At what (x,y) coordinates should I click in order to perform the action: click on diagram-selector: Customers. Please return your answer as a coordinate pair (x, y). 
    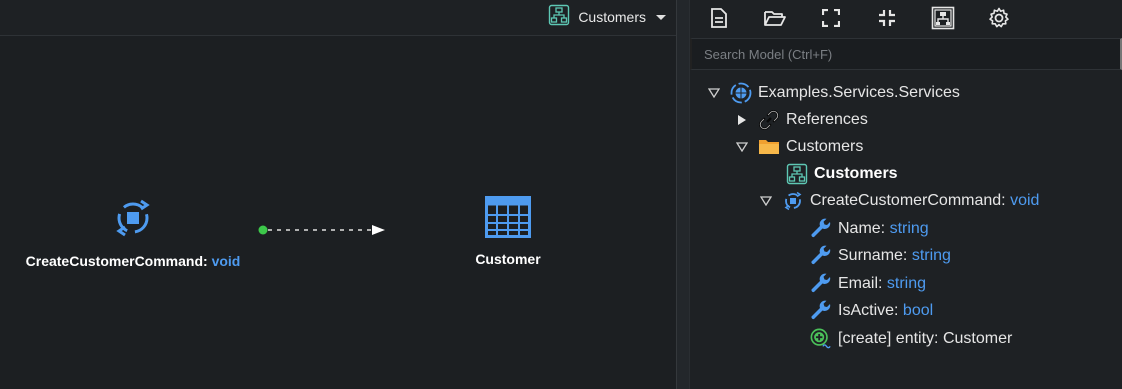
    Looking at the image, I should click on (607, 17).